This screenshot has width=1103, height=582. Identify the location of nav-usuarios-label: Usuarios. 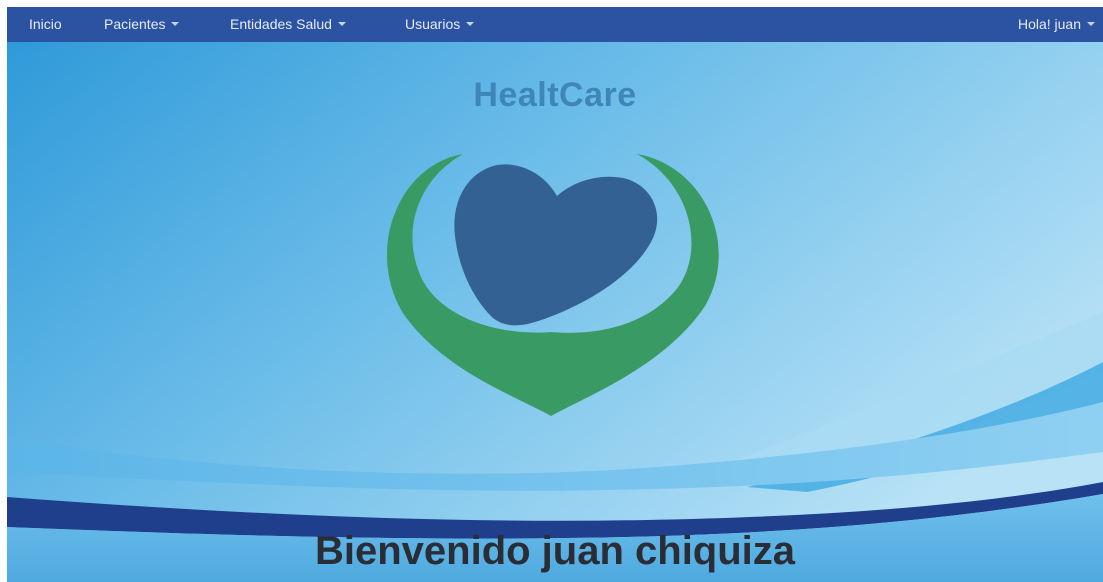
(433, 24).